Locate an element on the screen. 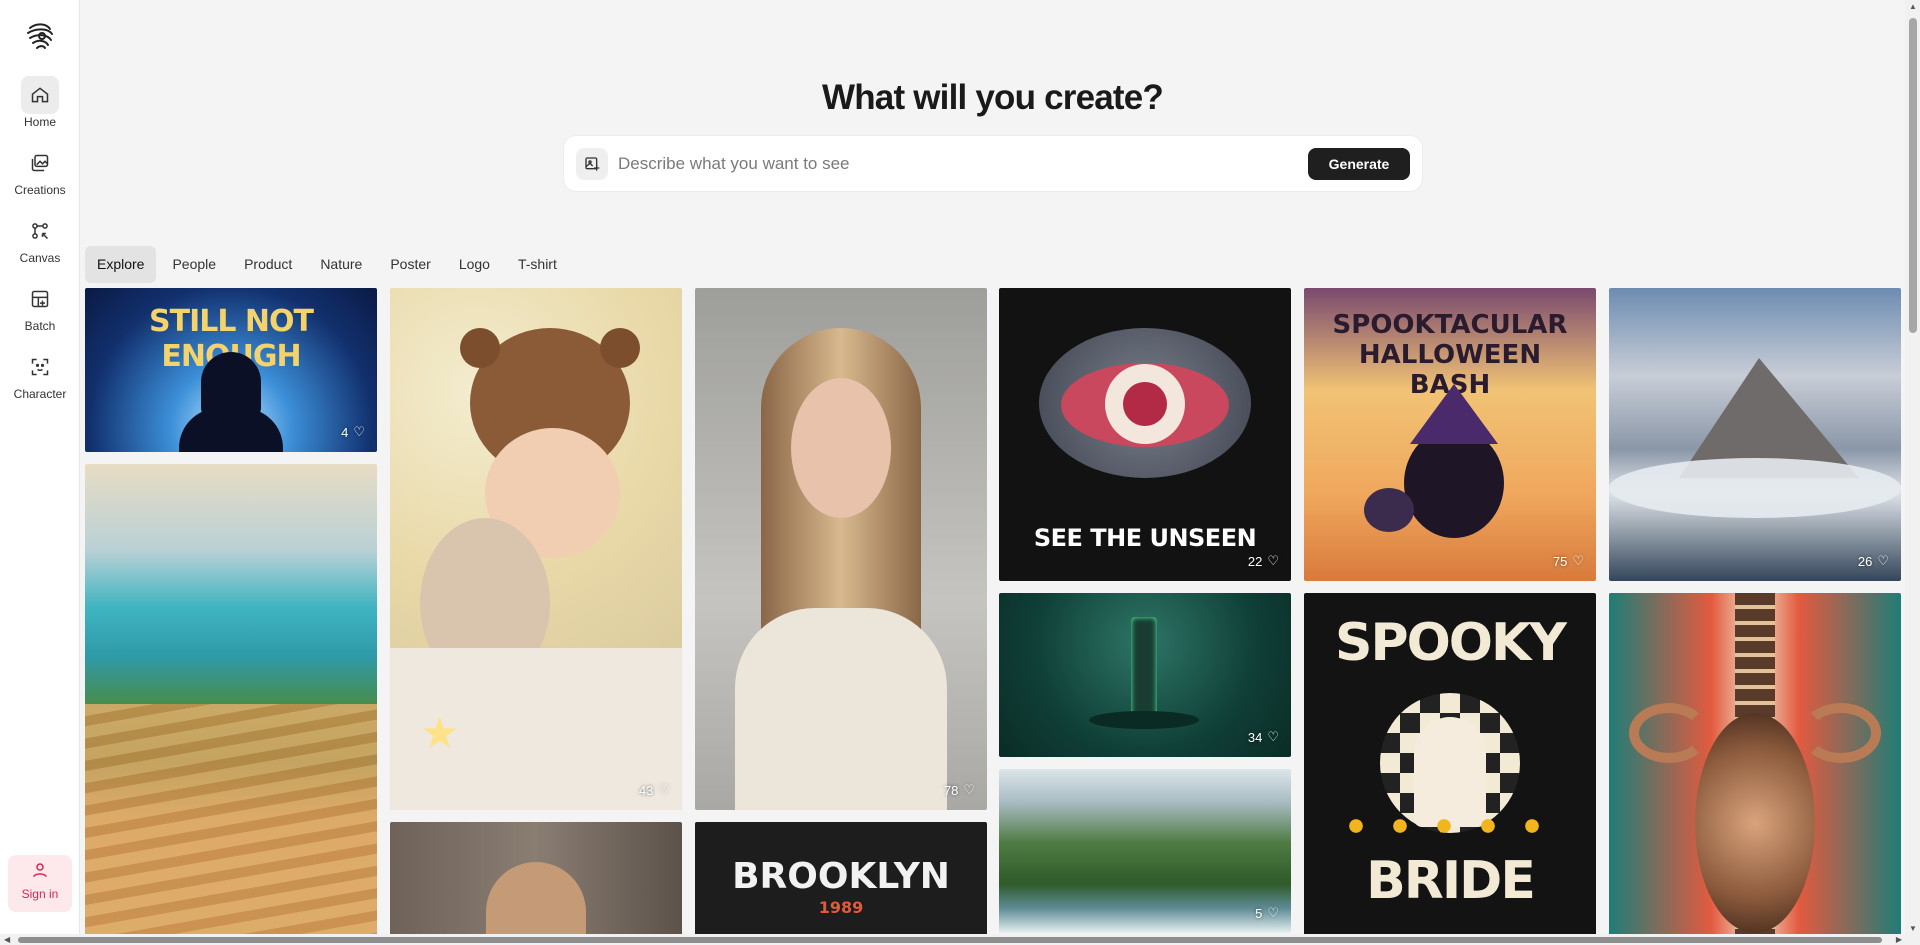 This screenshot has width=1920, height=945. horizontal-scroll-thumb is located at coordinates (950, 940).